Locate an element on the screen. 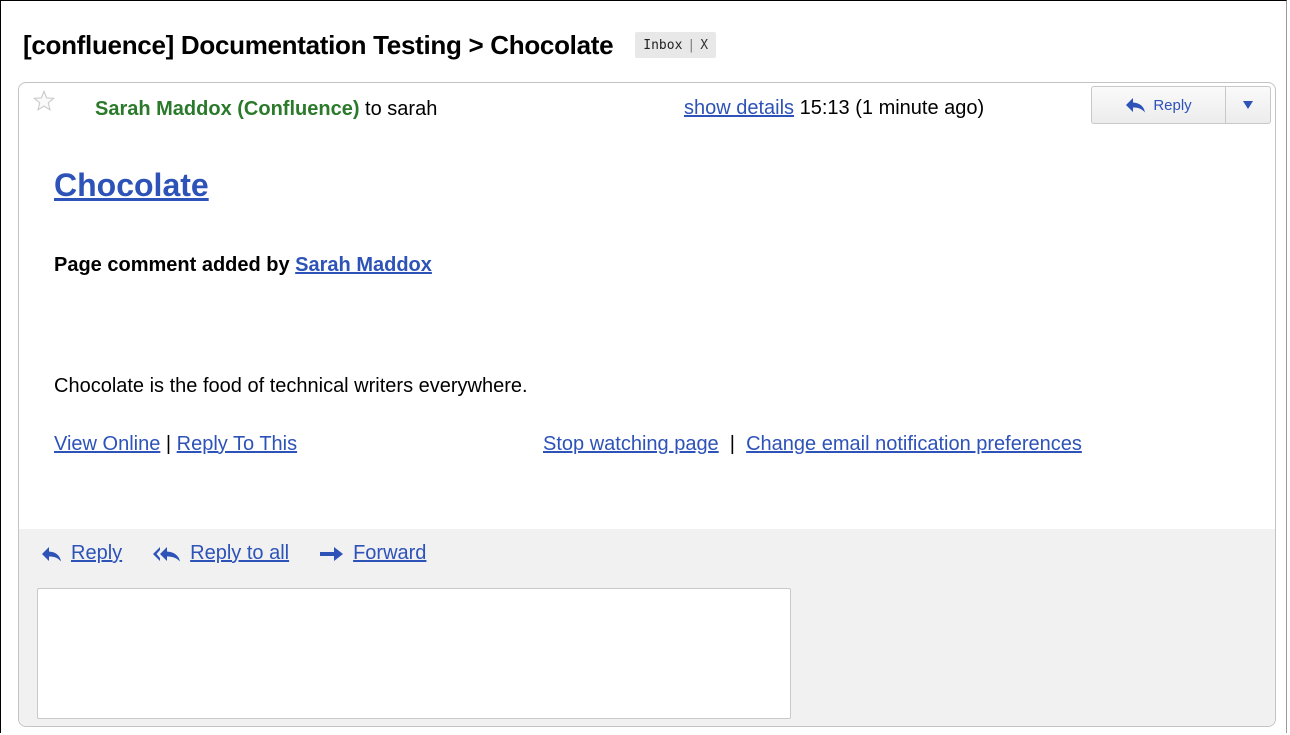 The height and width of the screenshot is (735, 1290). sender-line: Sarah Maddox (Confluence) to sarah is located at coordinates (266, 109).